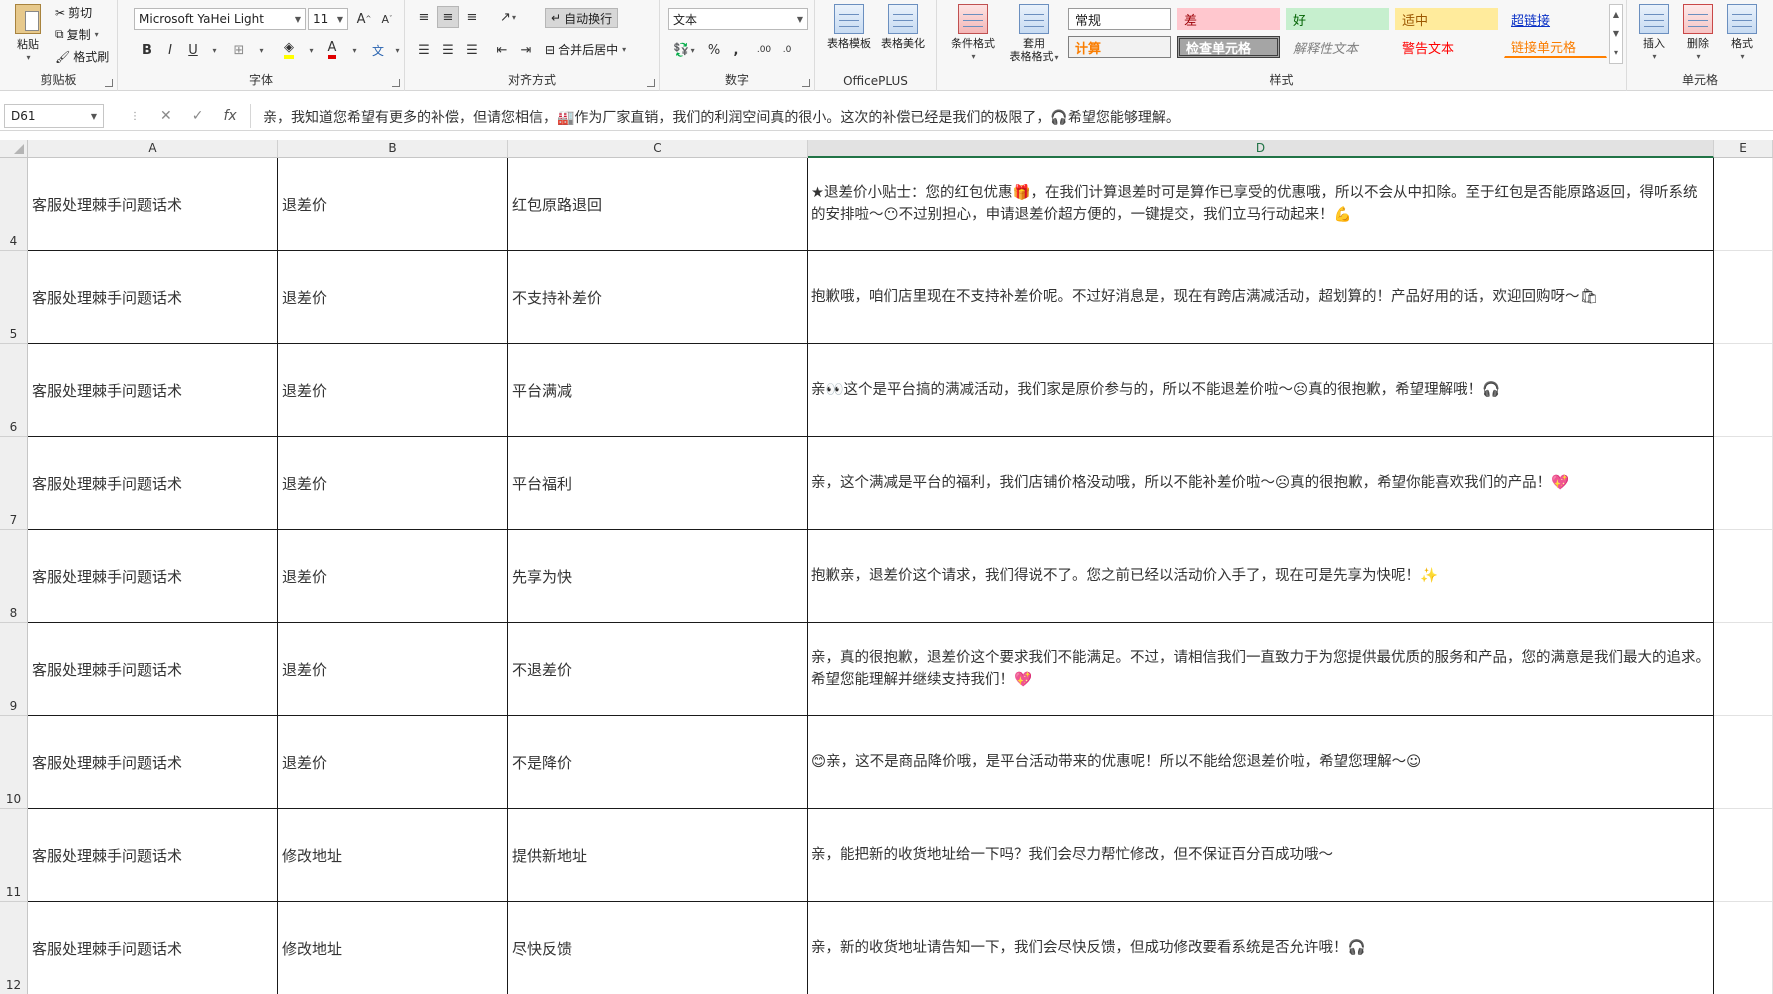 This screenshot has height=994, width=1773. Describe the element at coordinates (1555, 19) in the screenshot. I see `style-hyperlink: 超链接` at that location.